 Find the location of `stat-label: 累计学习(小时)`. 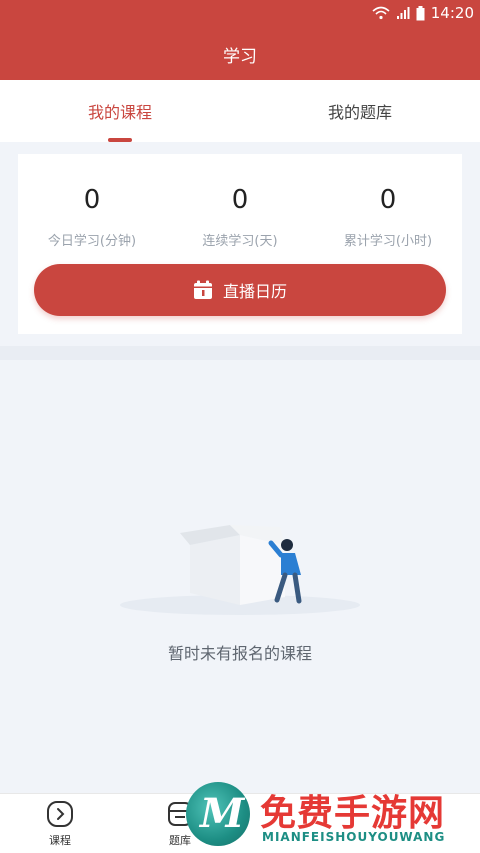

stat-label: 累计学习(小时) is located at coordinates (388, 241).